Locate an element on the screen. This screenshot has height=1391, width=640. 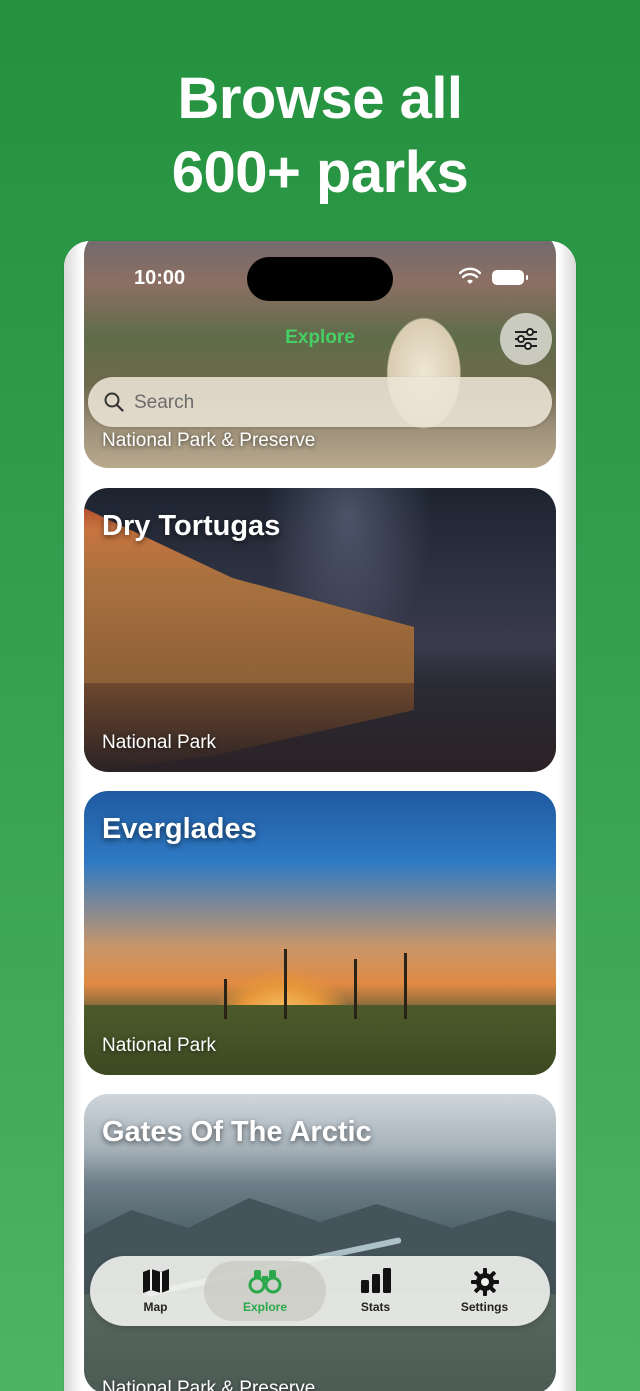
tab-label: Explore is located at coordinates (264, 1307).